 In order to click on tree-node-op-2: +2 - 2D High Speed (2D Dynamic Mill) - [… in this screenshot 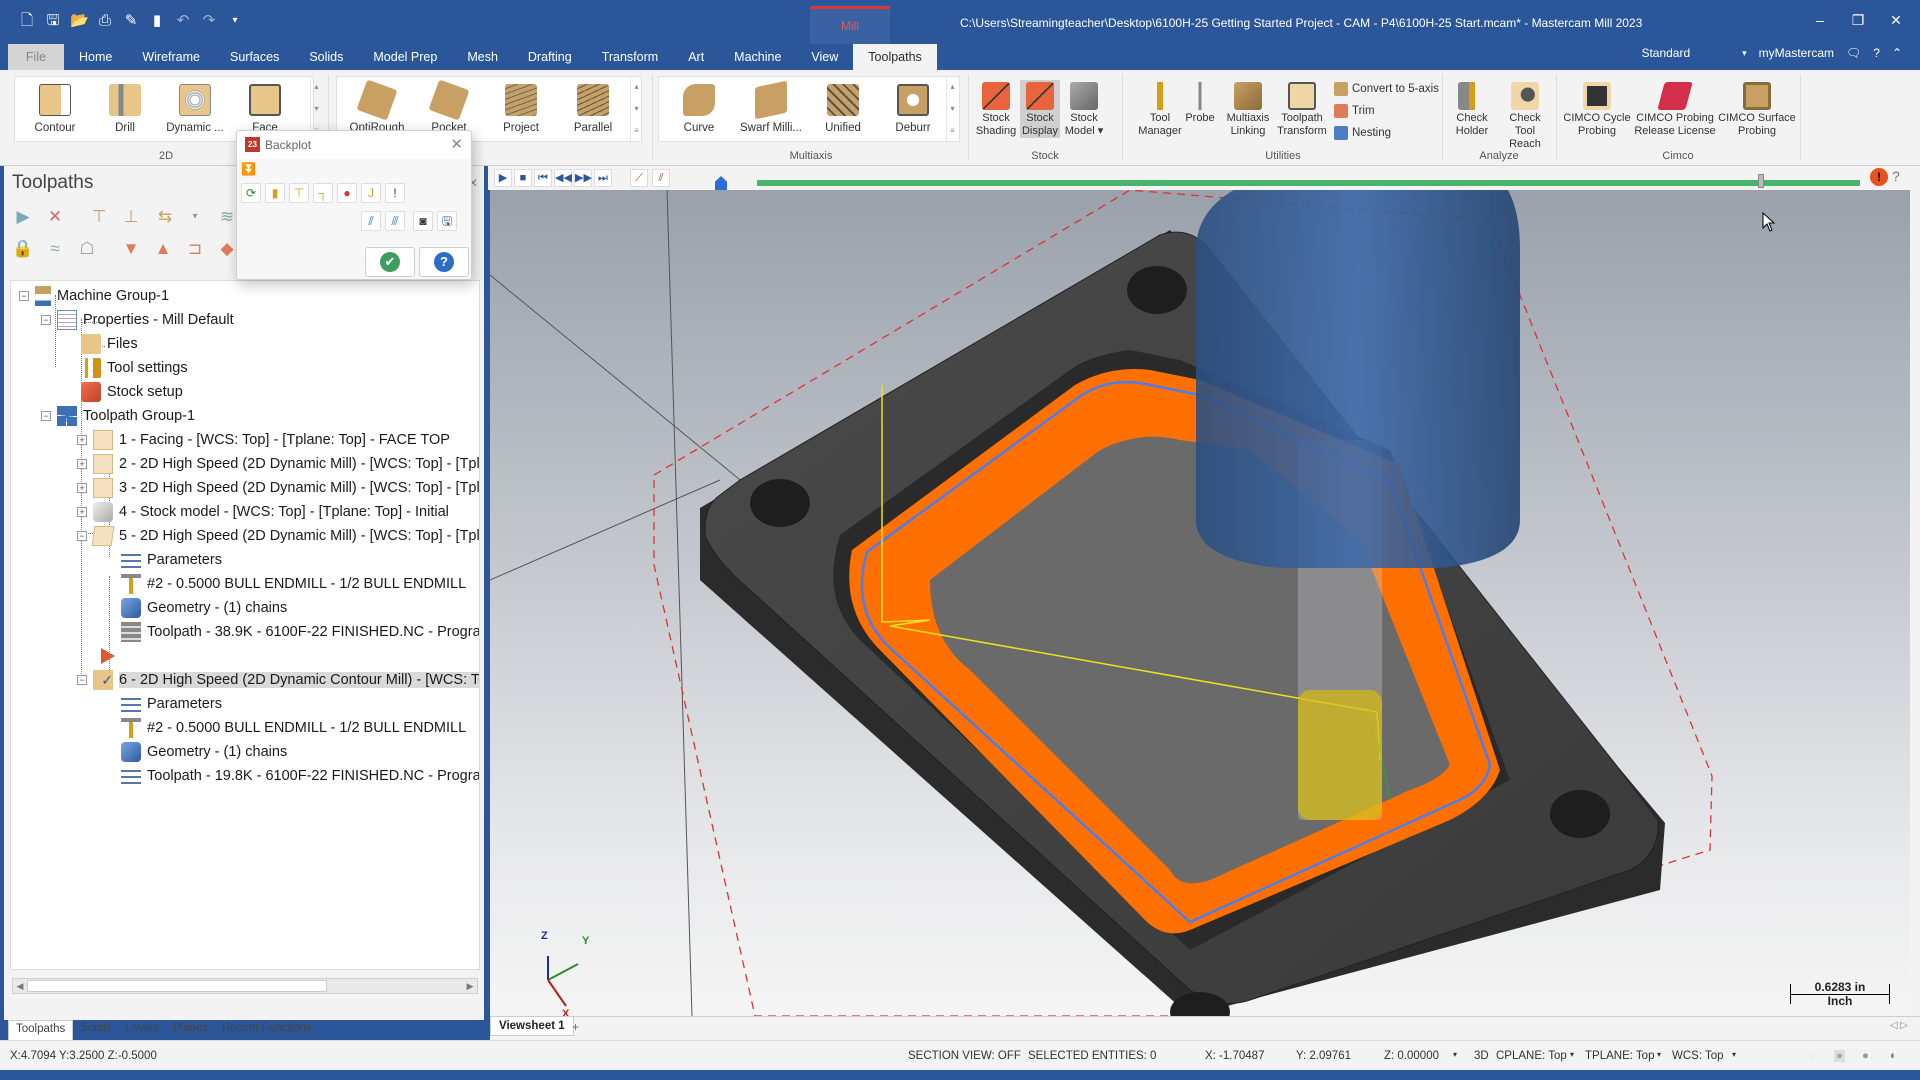, I will do `click(278, 464)`.